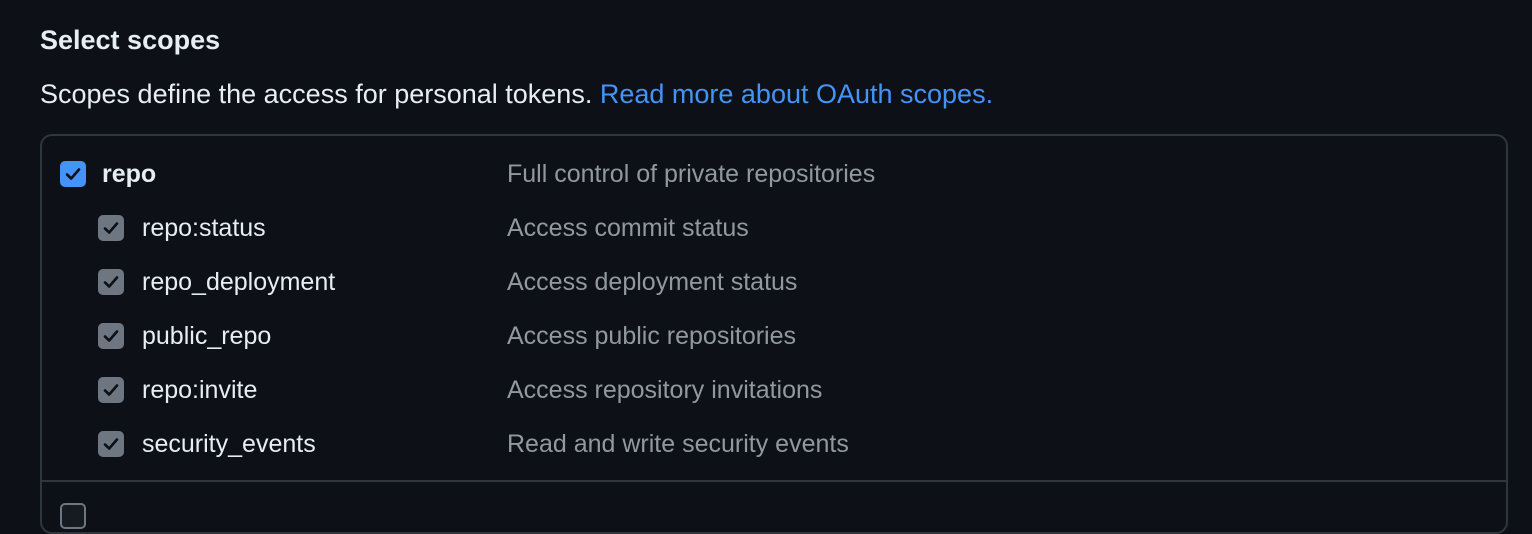 The height and width of the screenshot is (534, 1532). Describe the element at coordinates (652, 282) in the screenshot. I see `scope-description: Access deployment status` at that location.